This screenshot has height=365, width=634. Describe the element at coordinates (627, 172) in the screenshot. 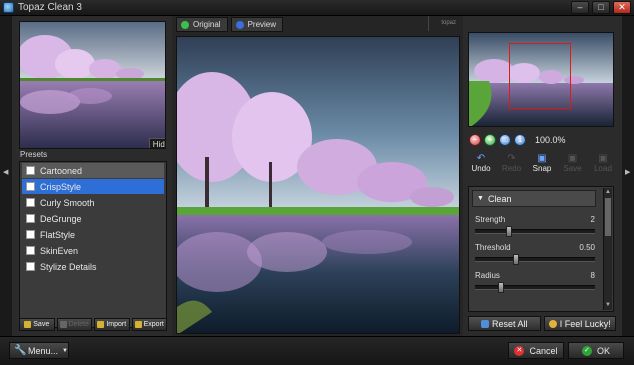

I see `collapse-right-arrow-icon: ▶` at that location.